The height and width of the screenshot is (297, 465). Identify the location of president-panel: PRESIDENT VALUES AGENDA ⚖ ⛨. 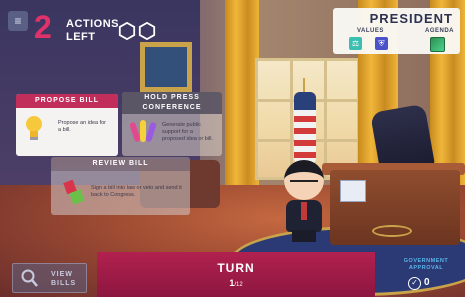
(396, 31).